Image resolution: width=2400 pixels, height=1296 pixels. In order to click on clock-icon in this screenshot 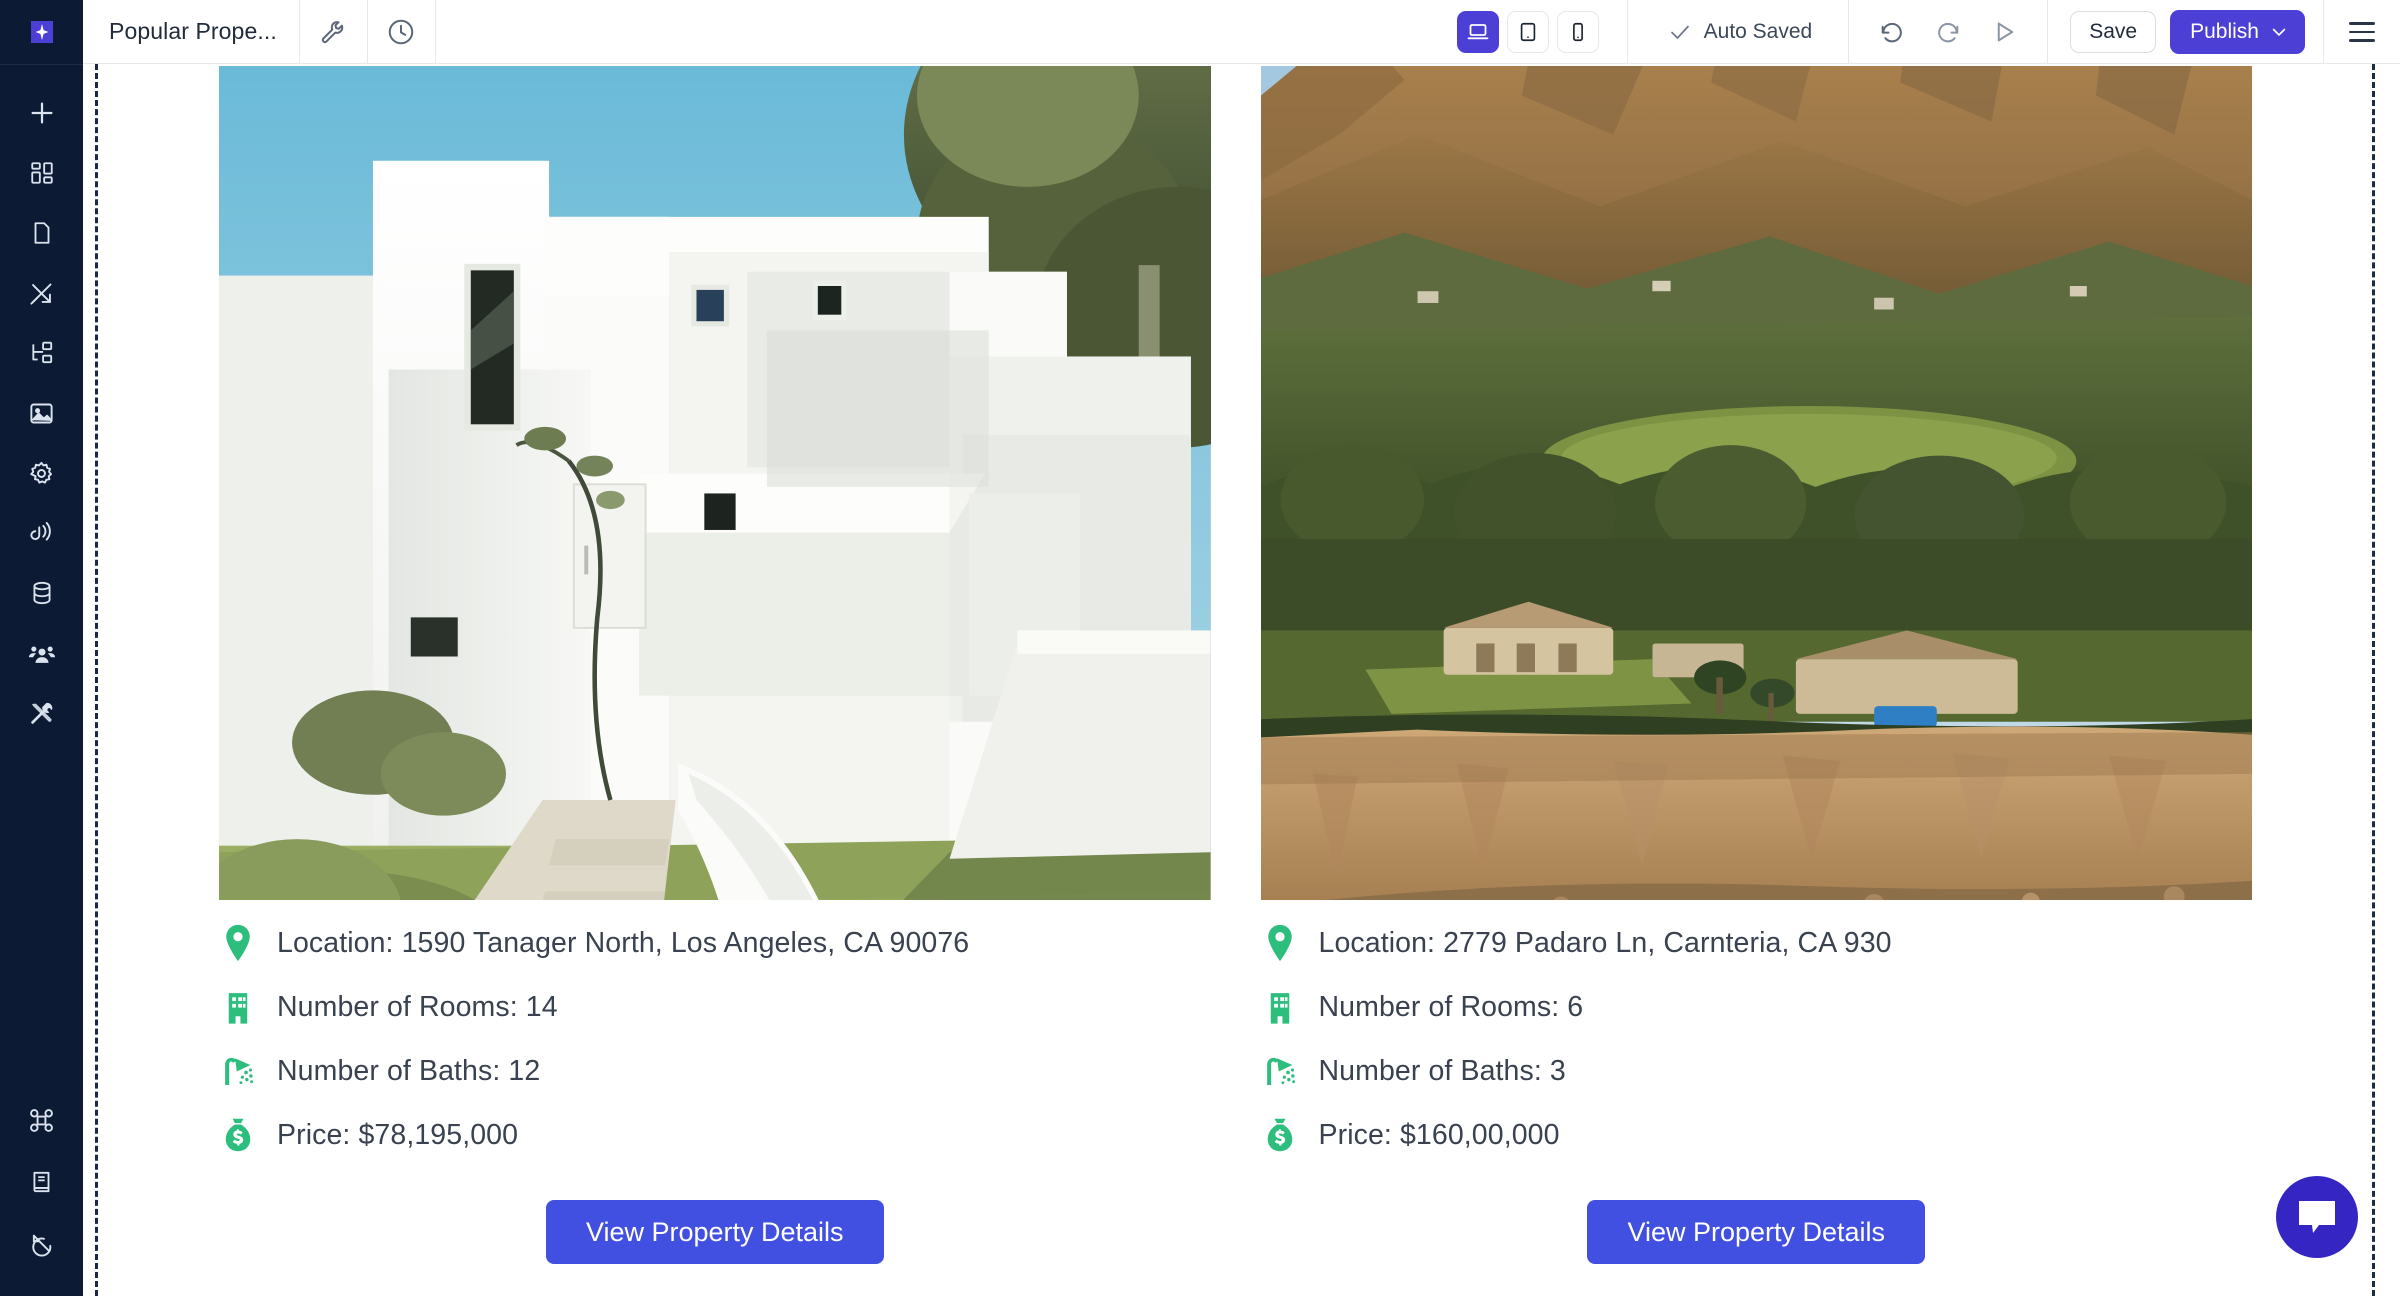, I will do `click(401, 31)`.